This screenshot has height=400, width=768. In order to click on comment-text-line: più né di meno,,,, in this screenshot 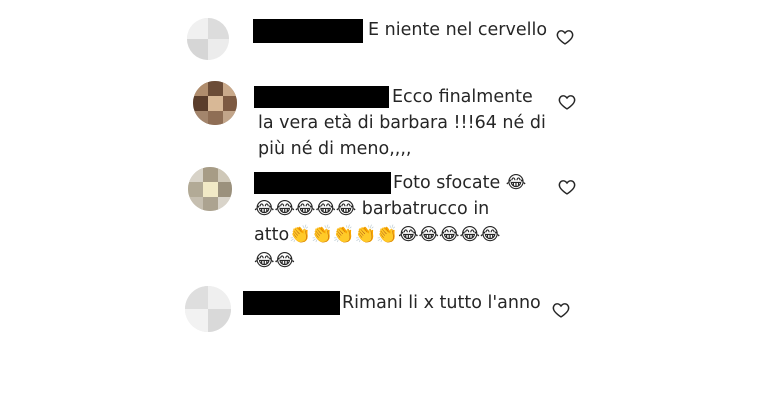, I will do `click(335, 149)`.